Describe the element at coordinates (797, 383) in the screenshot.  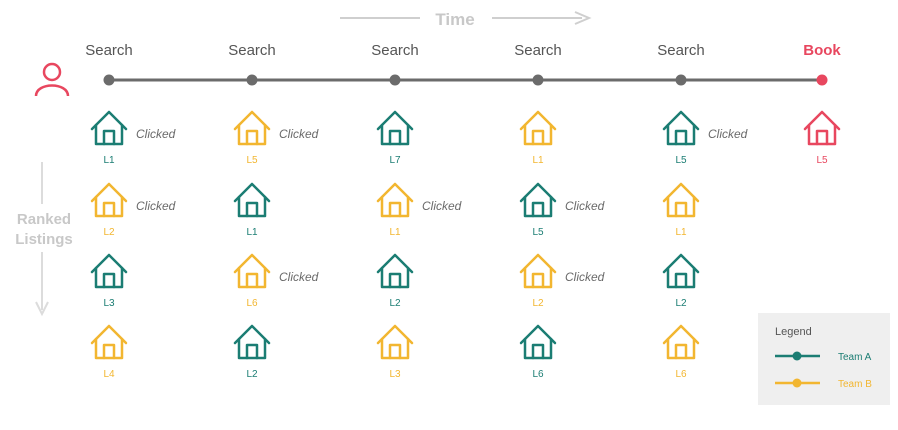
I see `legend-swatch-dot-team-b` at that location.